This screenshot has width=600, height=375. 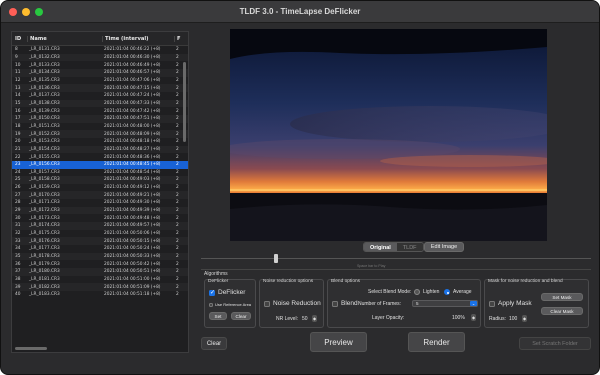 I want to click on table-row: 29 _LR_0172.CR3 2021:01:04 00:49:39 (+8) 2, so click(x=100, y=210).